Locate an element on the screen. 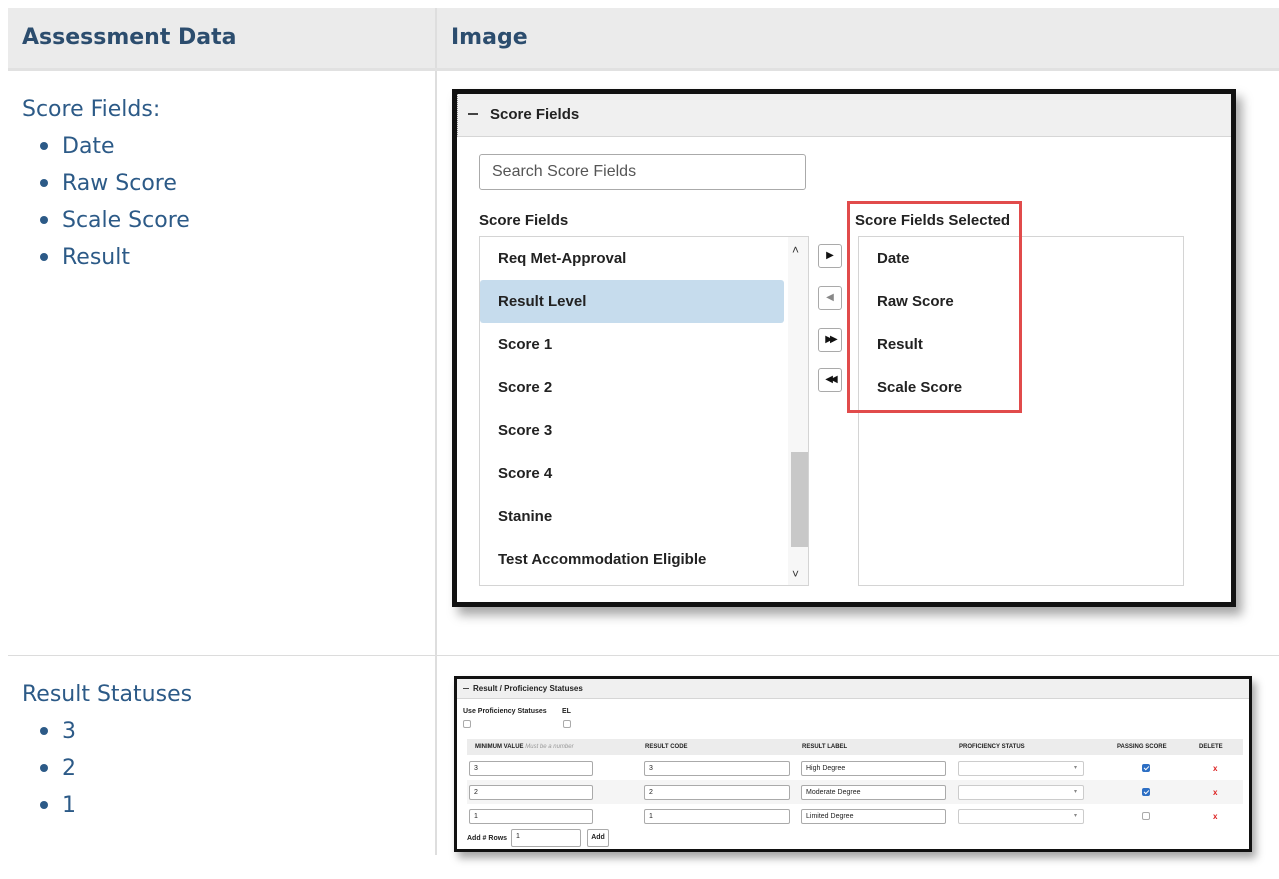 This screenshot has height=879, width=1279. add-rows-label: Add # Rows is located at coordinates (487, 838).